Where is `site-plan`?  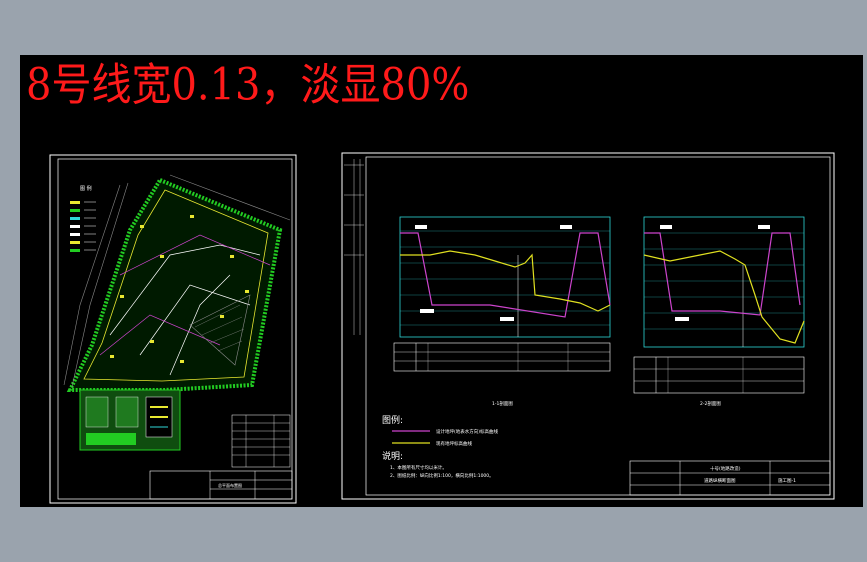 site-plan is located at coordinates (177, 283).